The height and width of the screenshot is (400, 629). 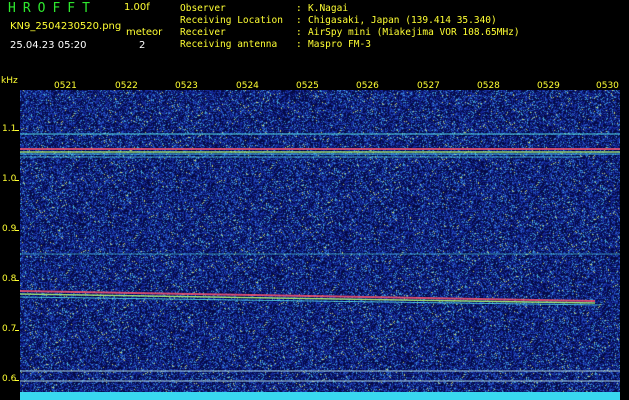 I want to click on timestamp-label: 25.04.23 05:20, so click(x=48, y=45).